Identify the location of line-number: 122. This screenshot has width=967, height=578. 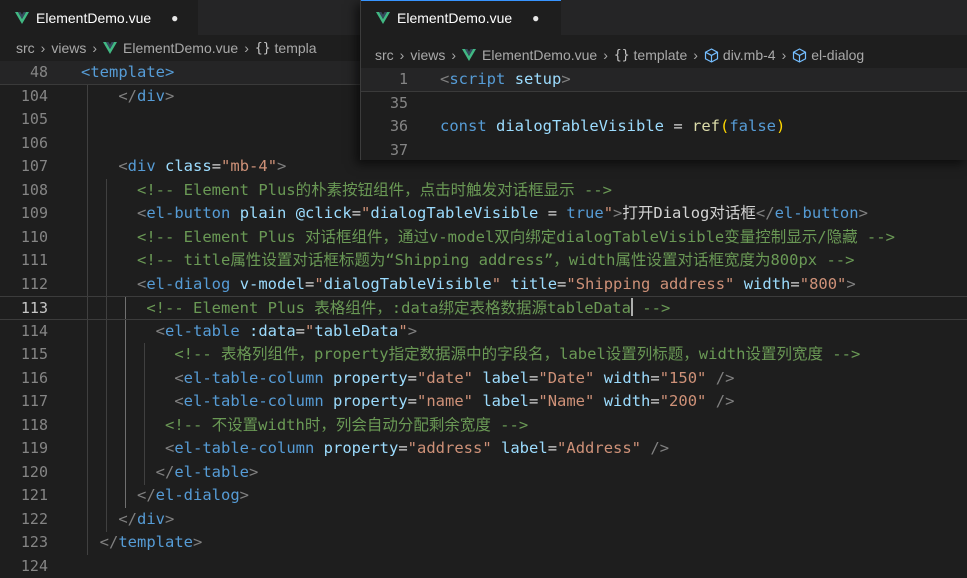
(24, 520).